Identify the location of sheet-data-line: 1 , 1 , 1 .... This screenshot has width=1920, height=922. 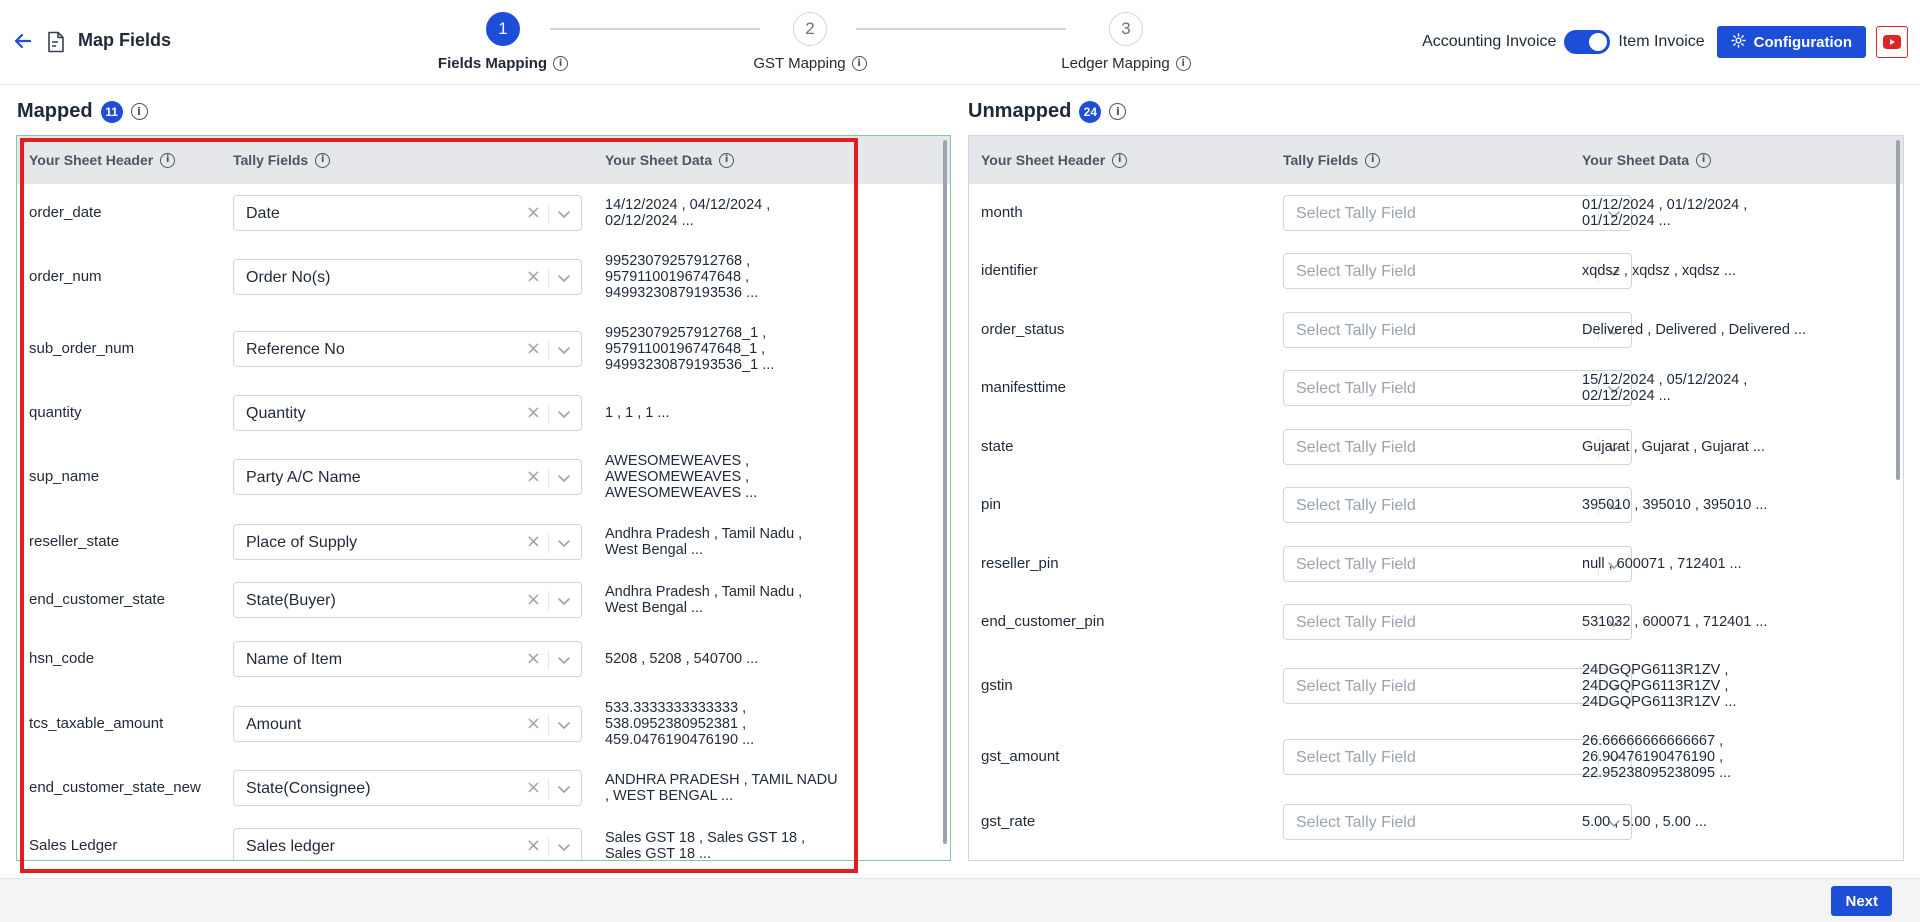
(637, 413).